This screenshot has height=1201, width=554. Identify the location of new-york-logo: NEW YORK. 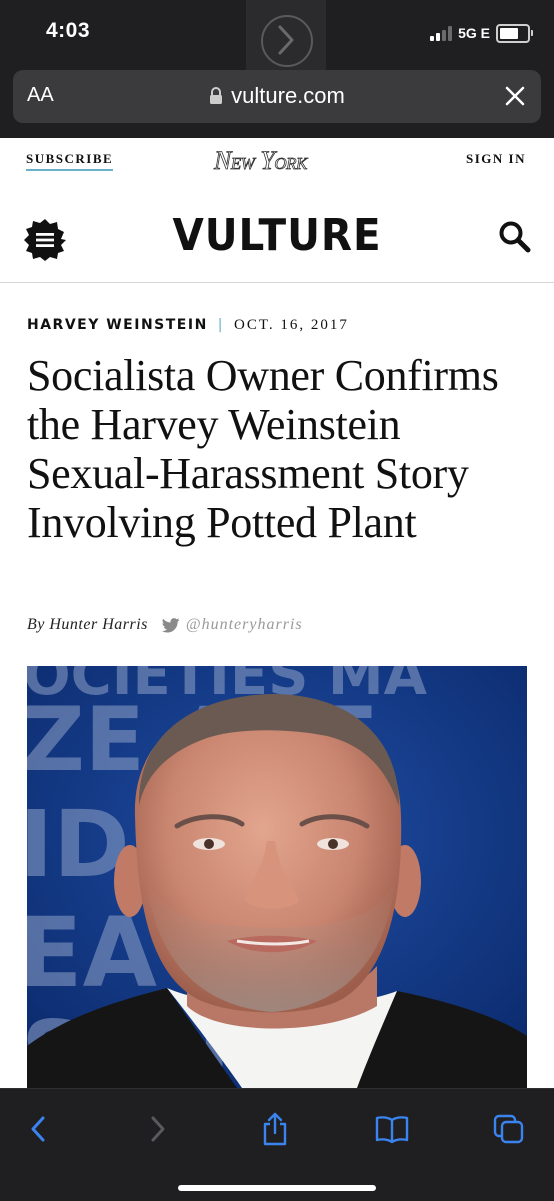
(261, 161).